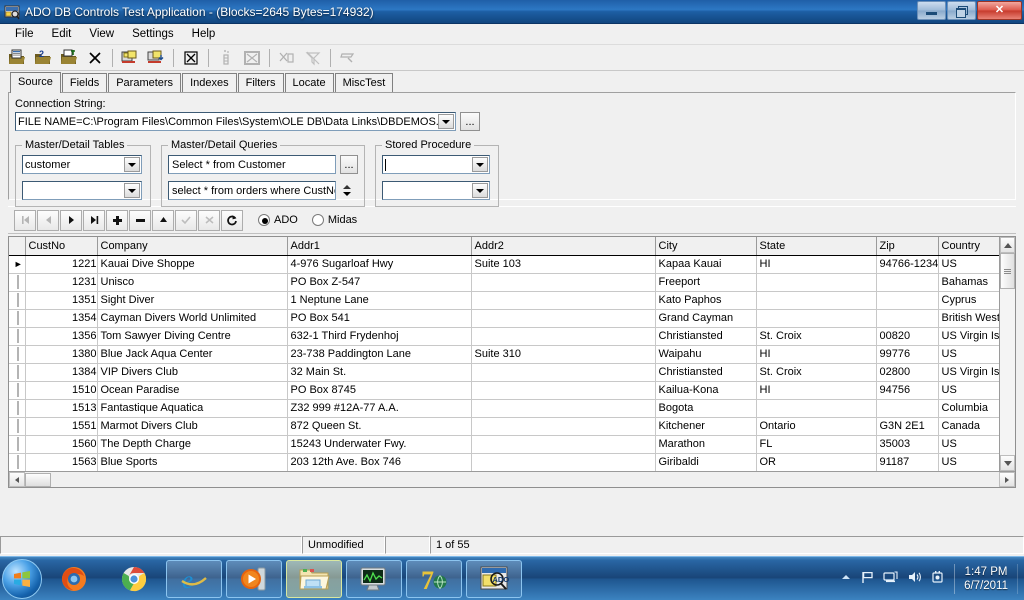 This screenshot has width=1024, height=600. Describe the element at coordinates (252, 164) in the screenshot. I see `master-query-edit: Select * from Customer` at that location.